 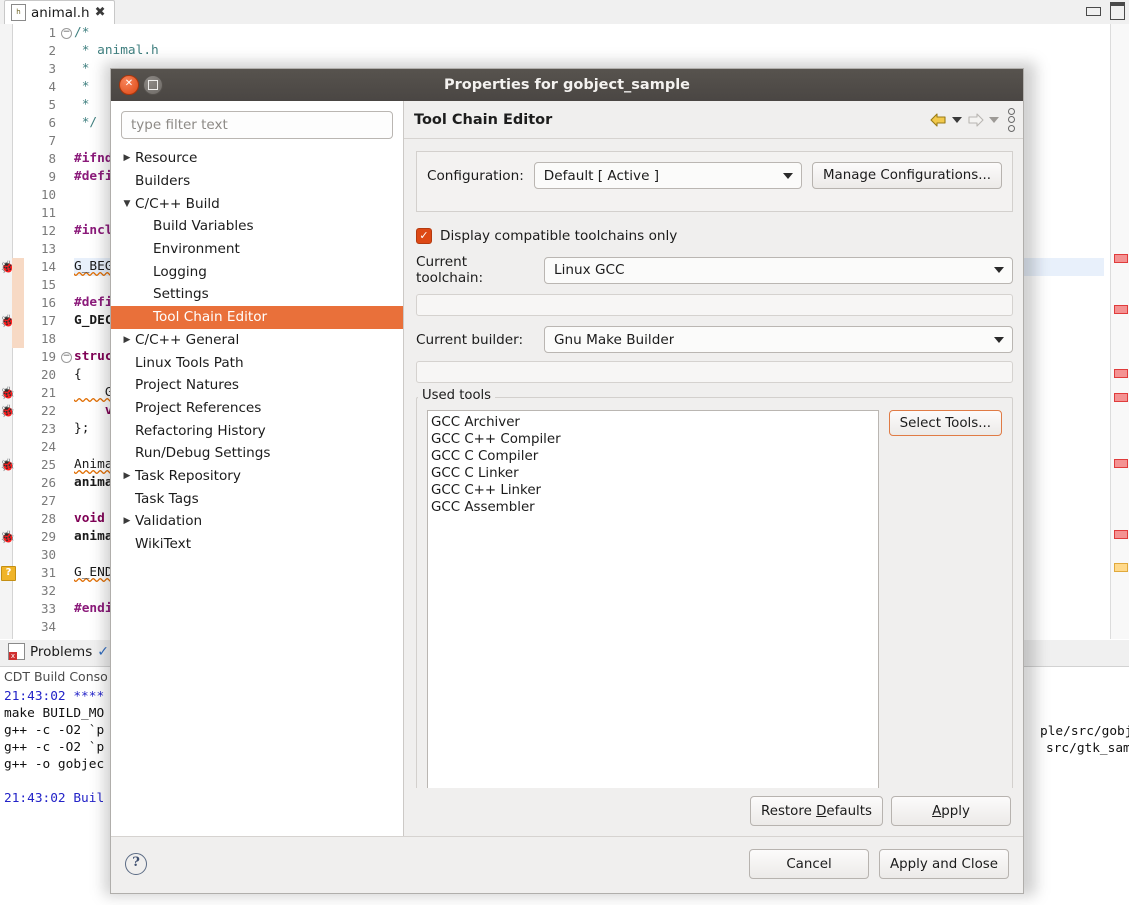 What do you see at coordinates (654, 490) in the screenshot?
I see `list-item: GCC C++ Linker` at bounding box center [654, 490].